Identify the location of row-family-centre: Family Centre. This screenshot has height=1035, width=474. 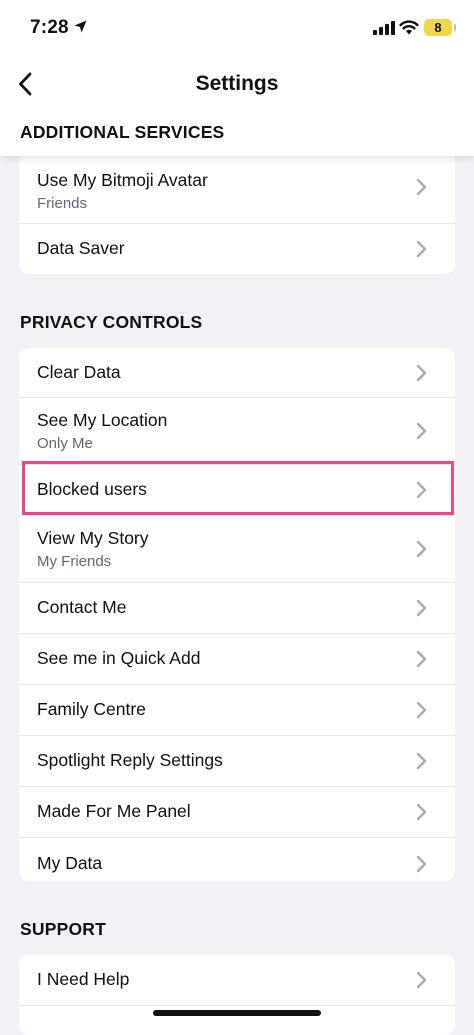
(237, 709).